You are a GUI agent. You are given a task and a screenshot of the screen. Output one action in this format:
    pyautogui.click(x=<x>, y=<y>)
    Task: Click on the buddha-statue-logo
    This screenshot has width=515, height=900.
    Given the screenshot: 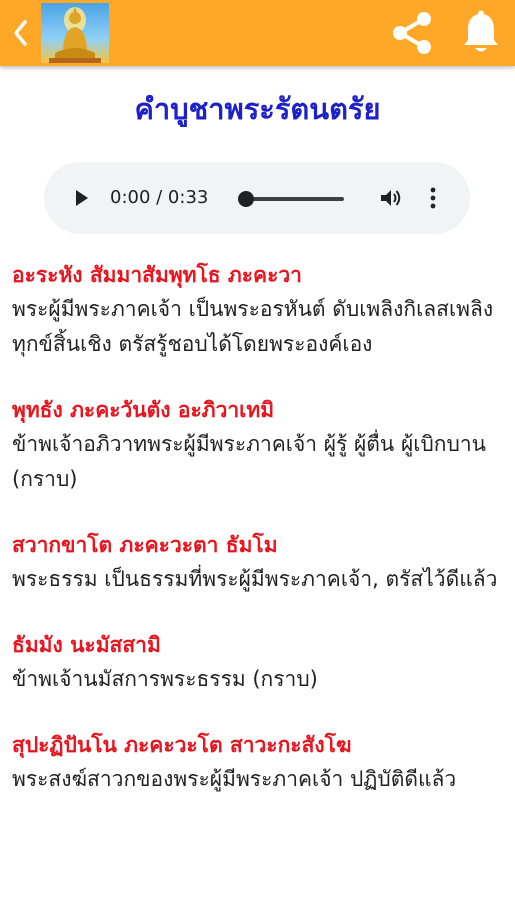 What is the action you would take?
    pyautogui.click(x=75, y=33)
    